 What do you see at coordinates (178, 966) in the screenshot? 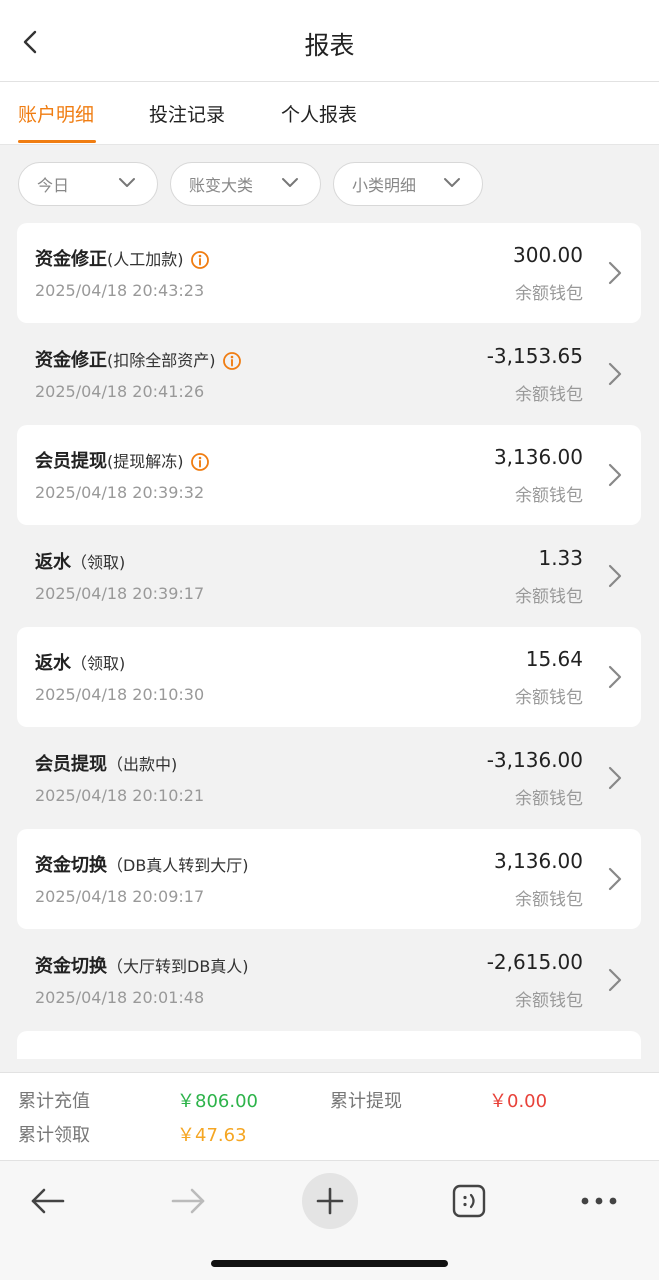
I see `record-subtype: （大厅转到DB真人)` at bounding box center [178, 966].